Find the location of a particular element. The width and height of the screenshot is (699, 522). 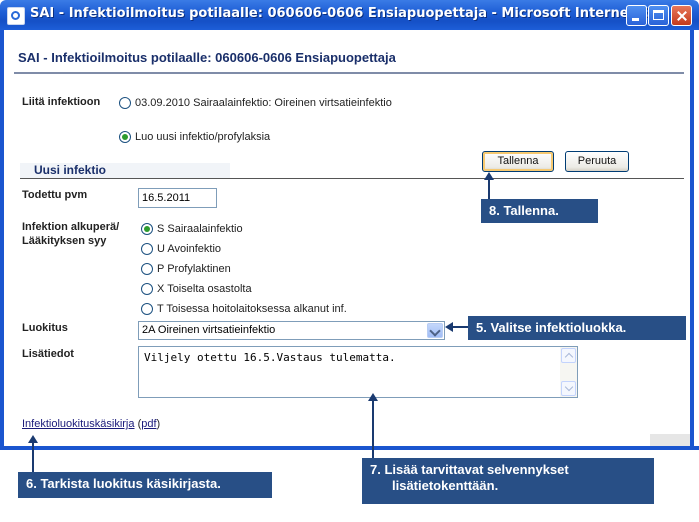

date-field: 16.5.2011 is located at coordinates (177, 198).